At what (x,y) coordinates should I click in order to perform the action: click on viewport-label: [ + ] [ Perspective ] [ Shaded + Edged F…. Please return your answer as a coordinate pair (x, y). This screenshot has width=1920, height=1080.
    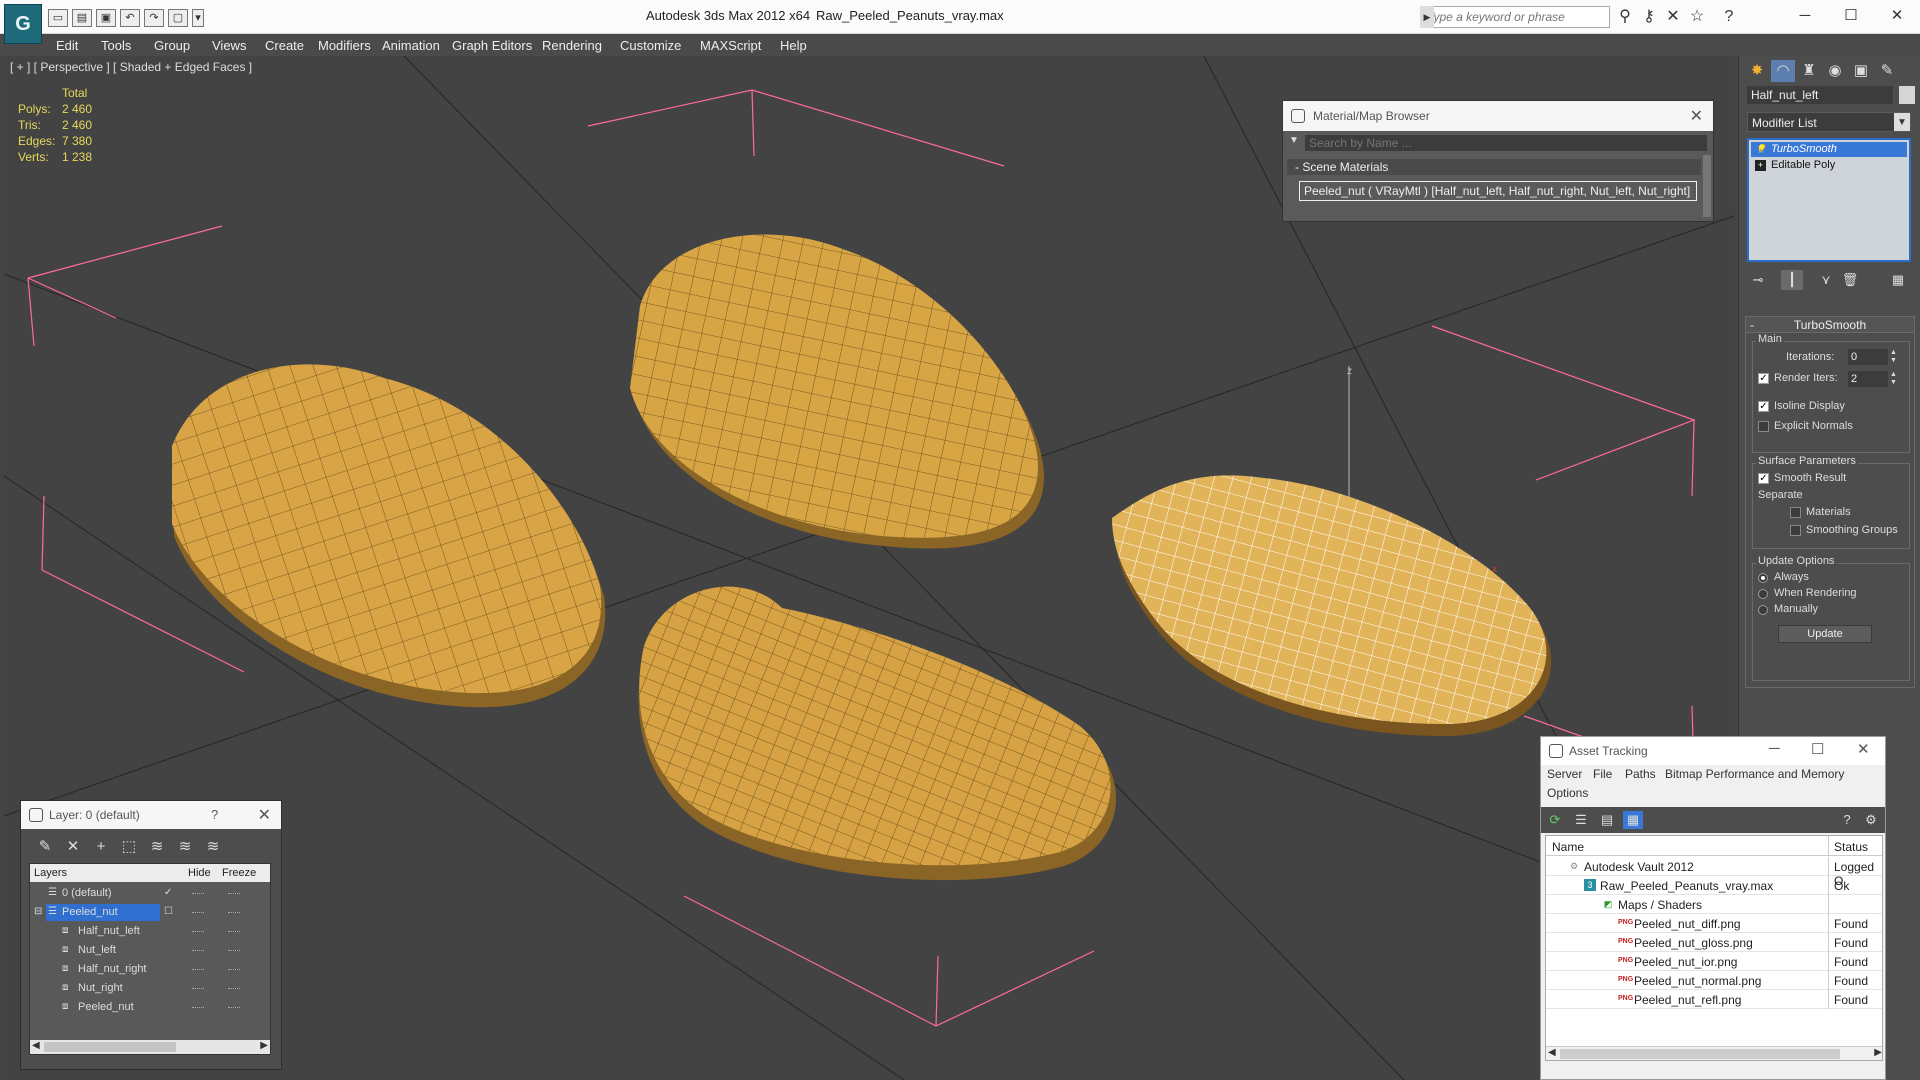
    Looking at the image, I should click on (131, 67).